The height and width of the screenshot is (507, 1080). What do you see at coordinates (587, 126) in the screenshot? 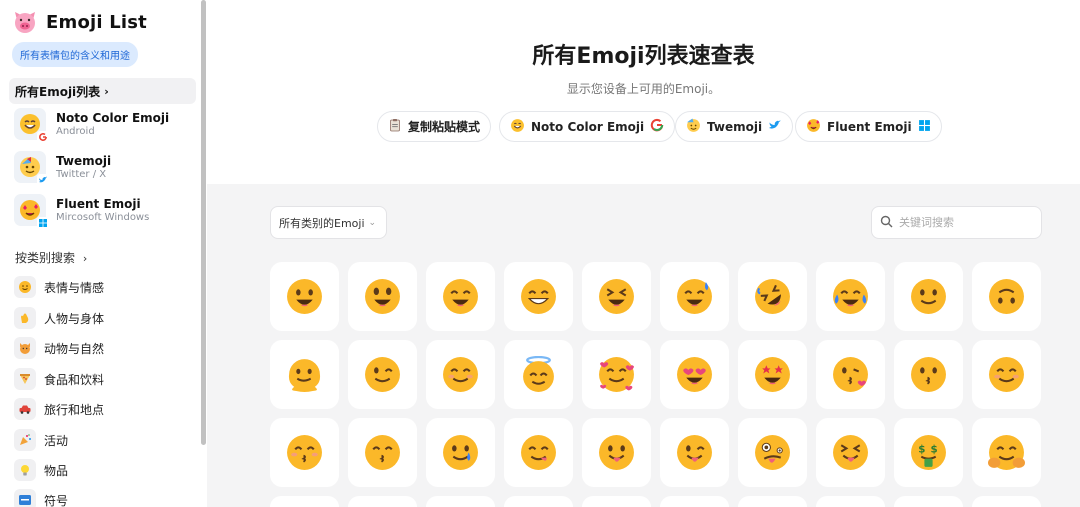
I see `noto-emoji-button: Noto Color Emoji` at bounding box center [587, 126].